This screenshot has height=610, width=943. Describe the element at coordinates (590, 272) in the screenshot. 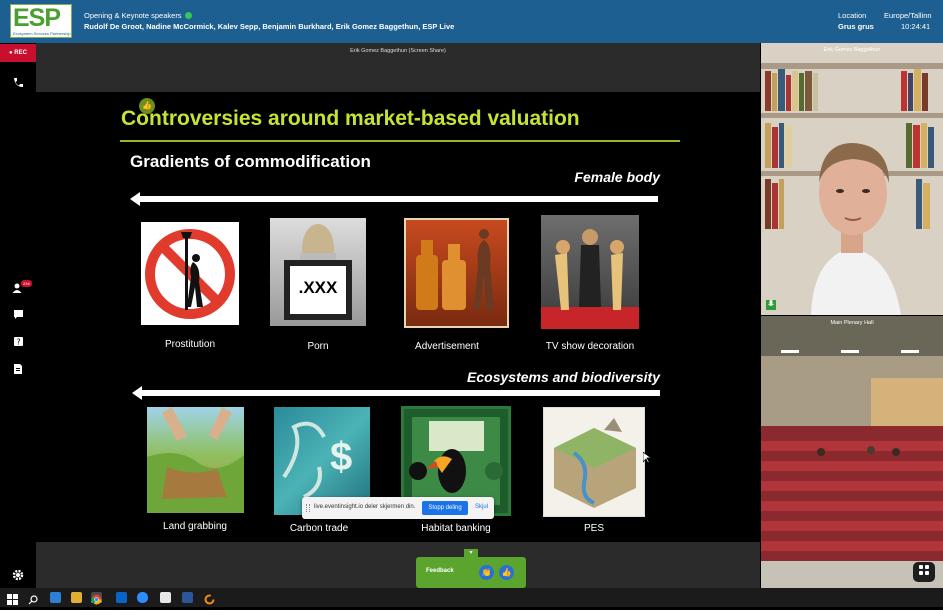

I see `tv-show-decoration-image` at that location.